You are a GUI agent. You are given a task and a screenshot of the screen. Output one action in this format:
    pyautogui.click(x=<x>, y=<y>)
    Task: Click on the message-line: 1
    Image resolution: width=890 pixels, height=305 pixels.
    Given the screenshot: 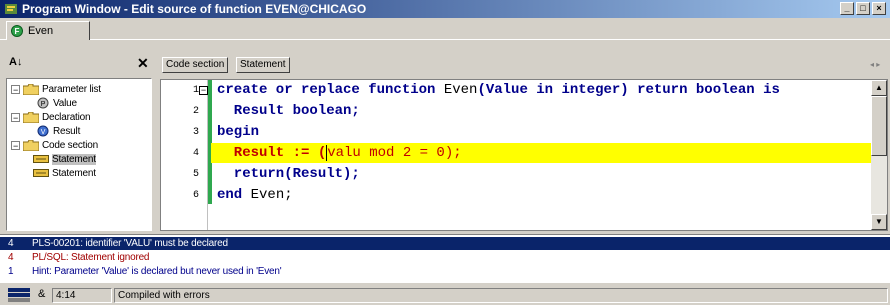 What is the action you would take?
    pyautogui.click(x=11, y=271)
    